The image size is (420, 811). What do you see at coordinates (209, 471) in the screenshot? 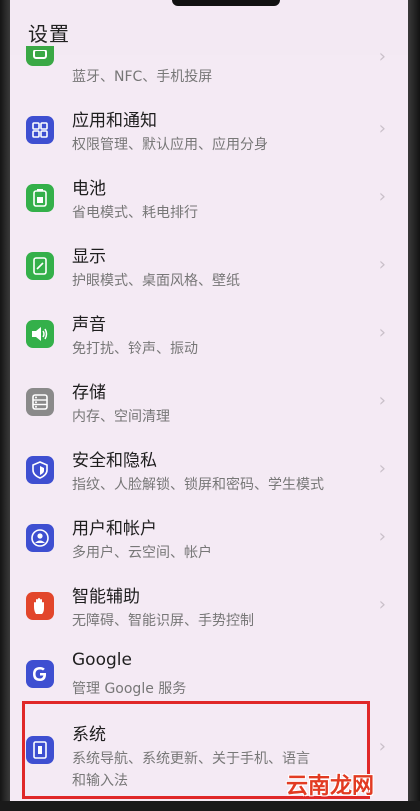
I see `settings-item-security: 安全和隐私 指纹、人脸解锁、锁屏和密码、学生模式 ›` at bounding box center [209, 471].